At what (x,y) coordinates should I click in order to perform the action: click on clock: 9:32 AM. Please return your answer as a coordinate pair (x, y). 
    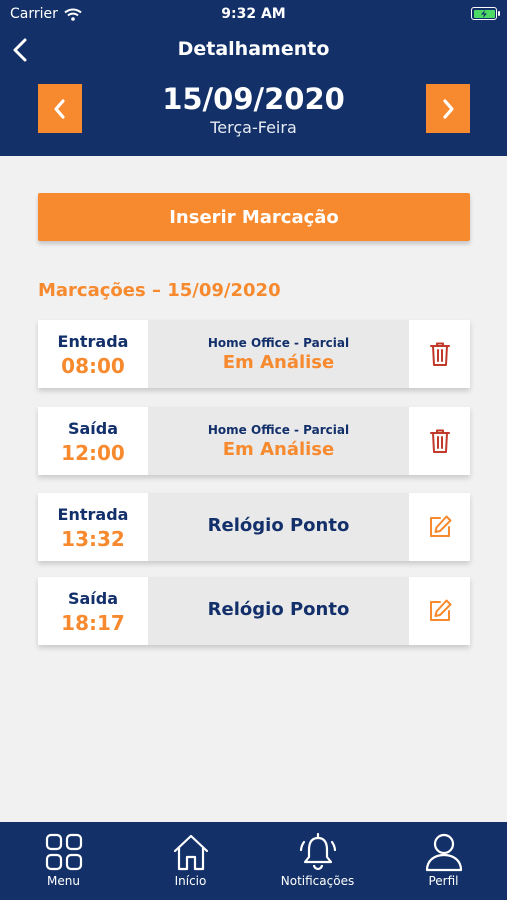
    Looking at the image, I should click on (253, 14).